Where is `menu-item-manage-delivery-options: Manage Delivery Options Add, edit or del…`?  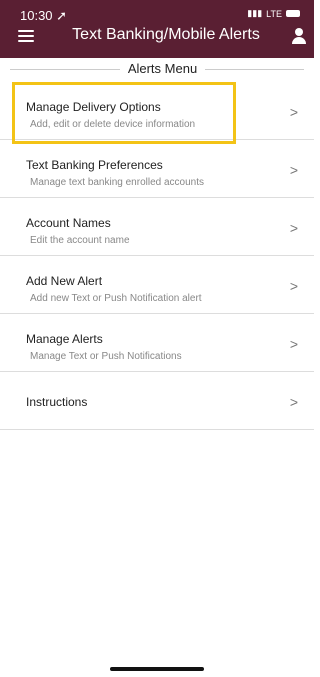
menu-item-manage-delivery-options: Manage Delivery Options Add, edit or del… is located at coordinates (157, 111).